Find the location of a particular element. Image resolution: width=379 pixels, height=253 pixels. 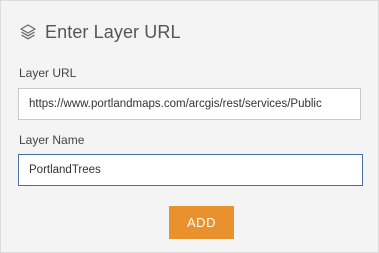

layer-url-label: Layer URL is located at coordinates (48, 73).